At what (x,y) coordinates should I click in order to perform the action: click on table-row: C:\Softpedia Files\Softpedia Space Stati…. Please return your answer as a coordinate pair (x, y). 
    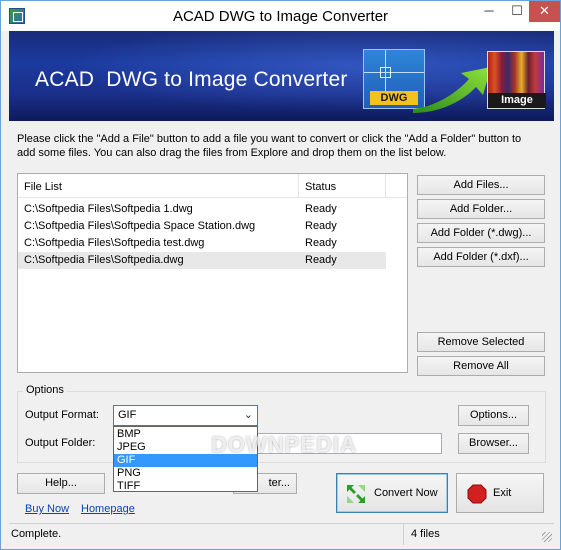
    Looking at the image, I should click on (202, 226).